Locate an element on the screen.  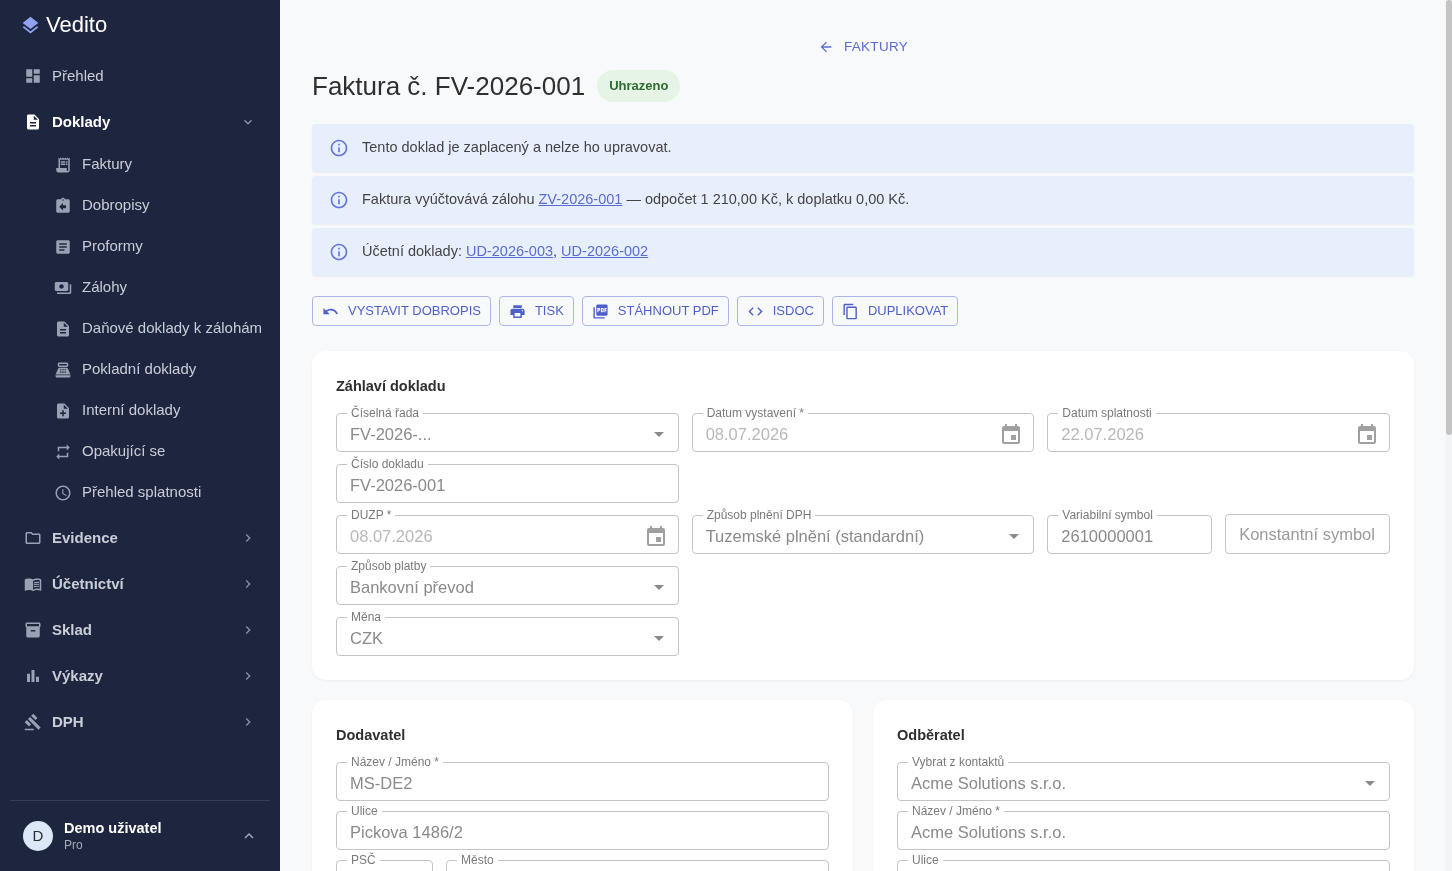
select-field: Způsob plnění DPH Tuzemské plnění (standardní) is located at coordinates (863, 531).